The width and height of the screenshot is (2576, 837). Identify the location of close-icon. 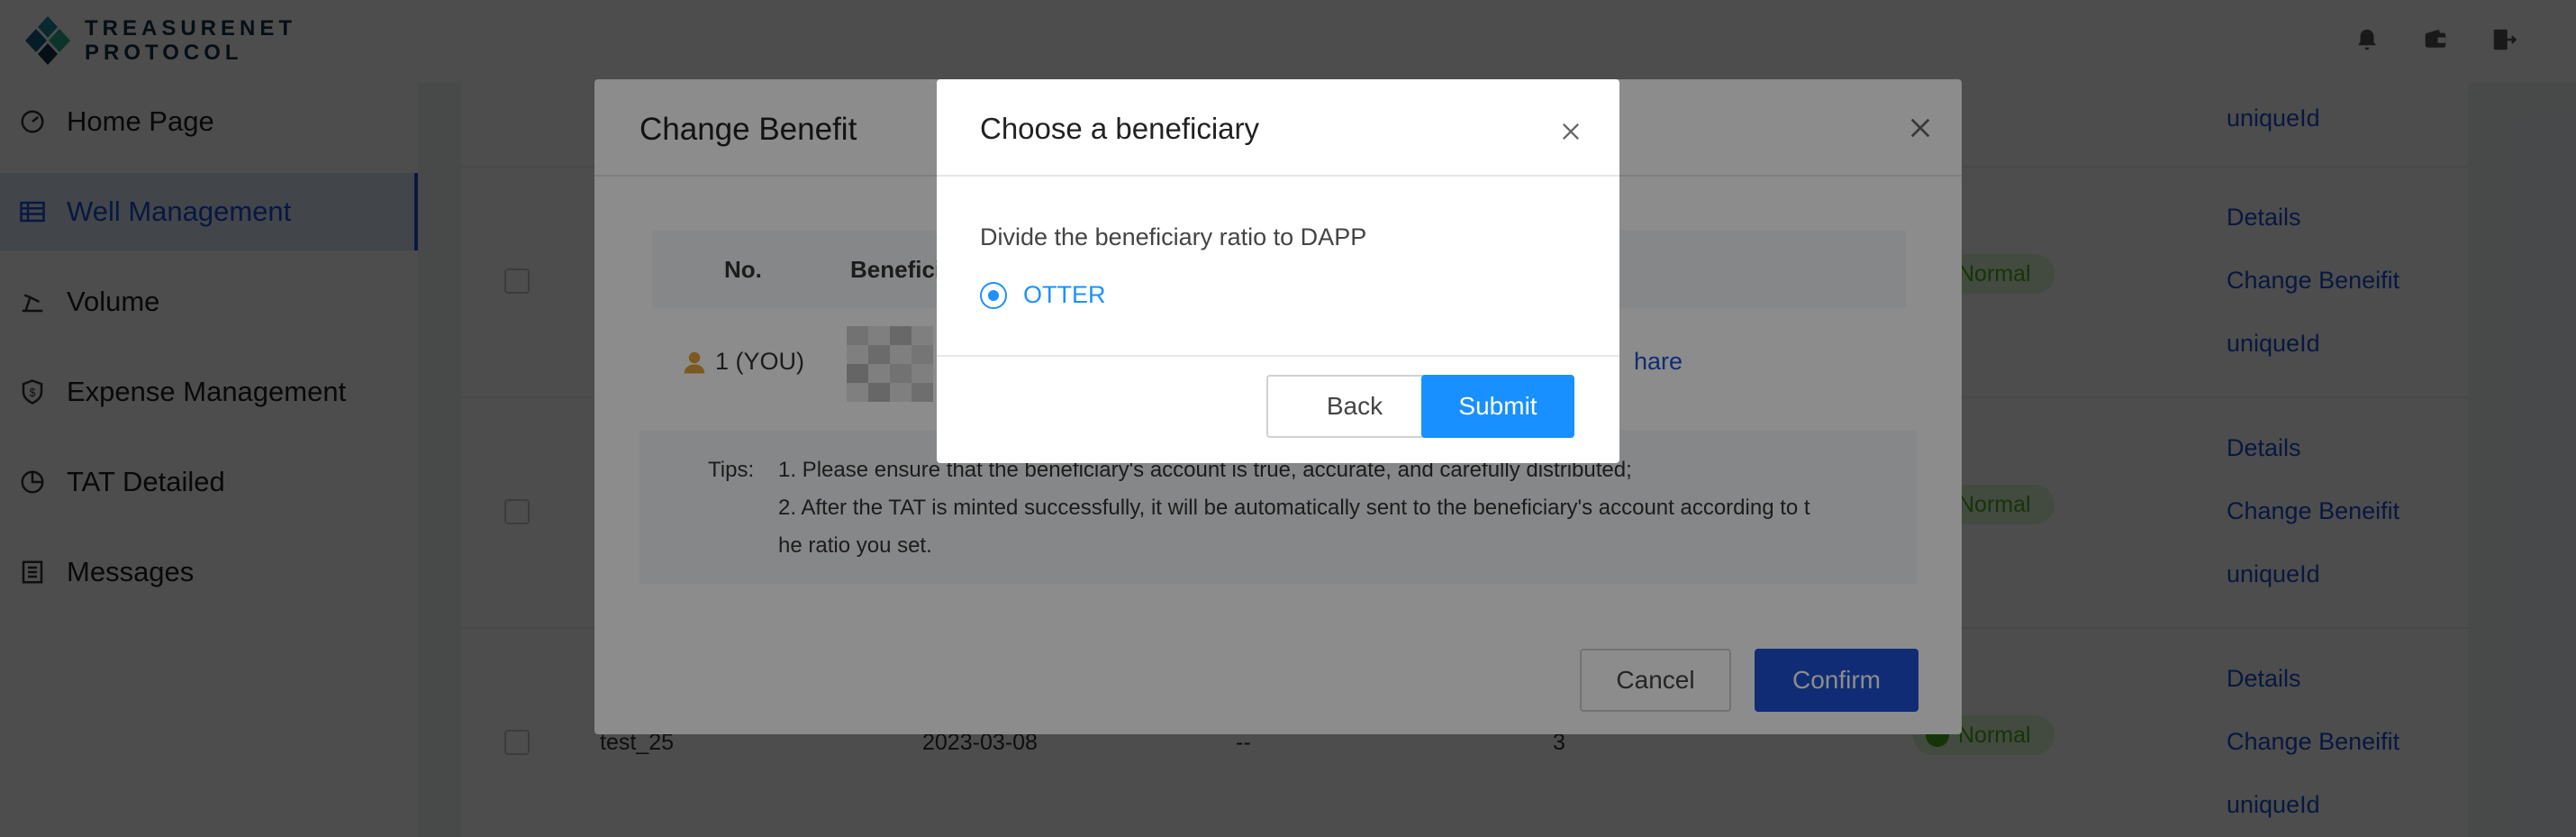
(1570, 131).